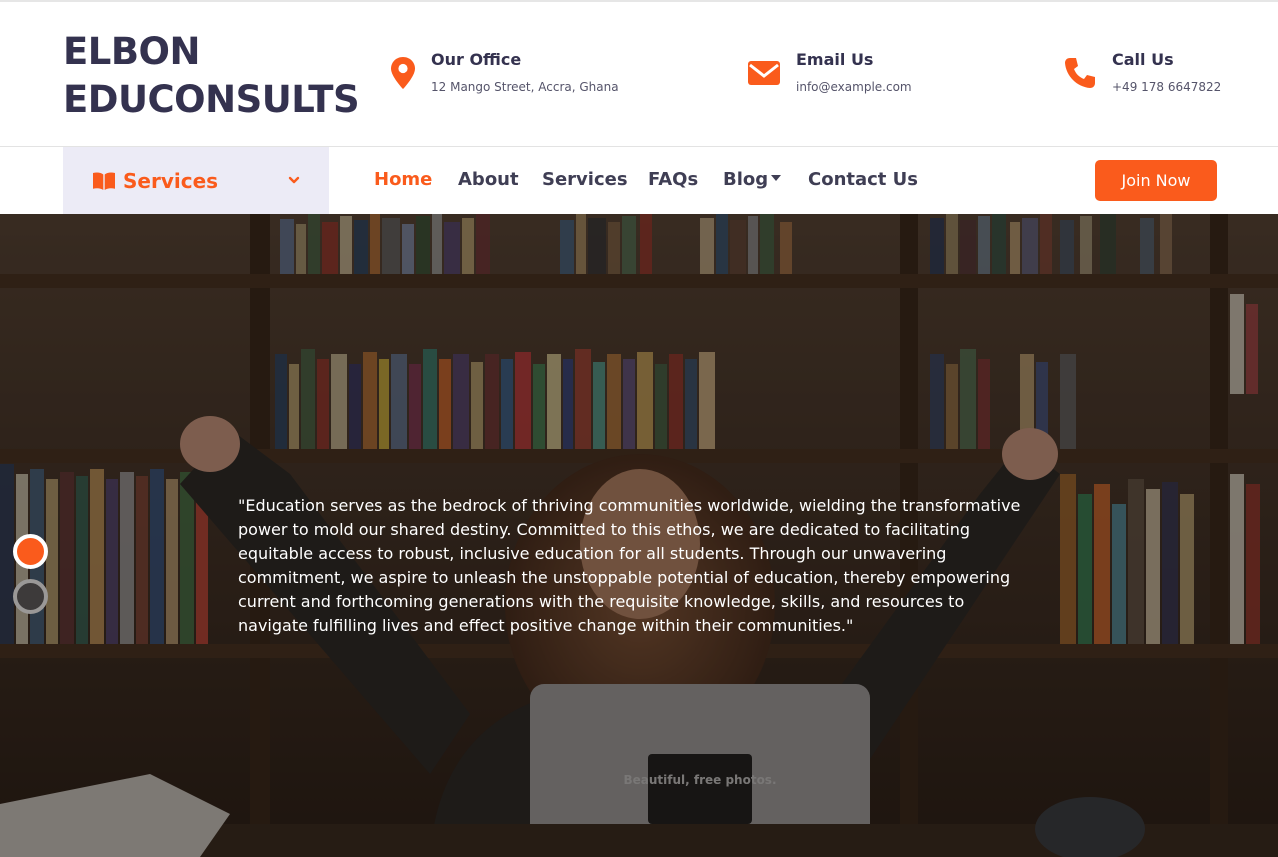  I want to click on nav-about: About, so click(488, 179).